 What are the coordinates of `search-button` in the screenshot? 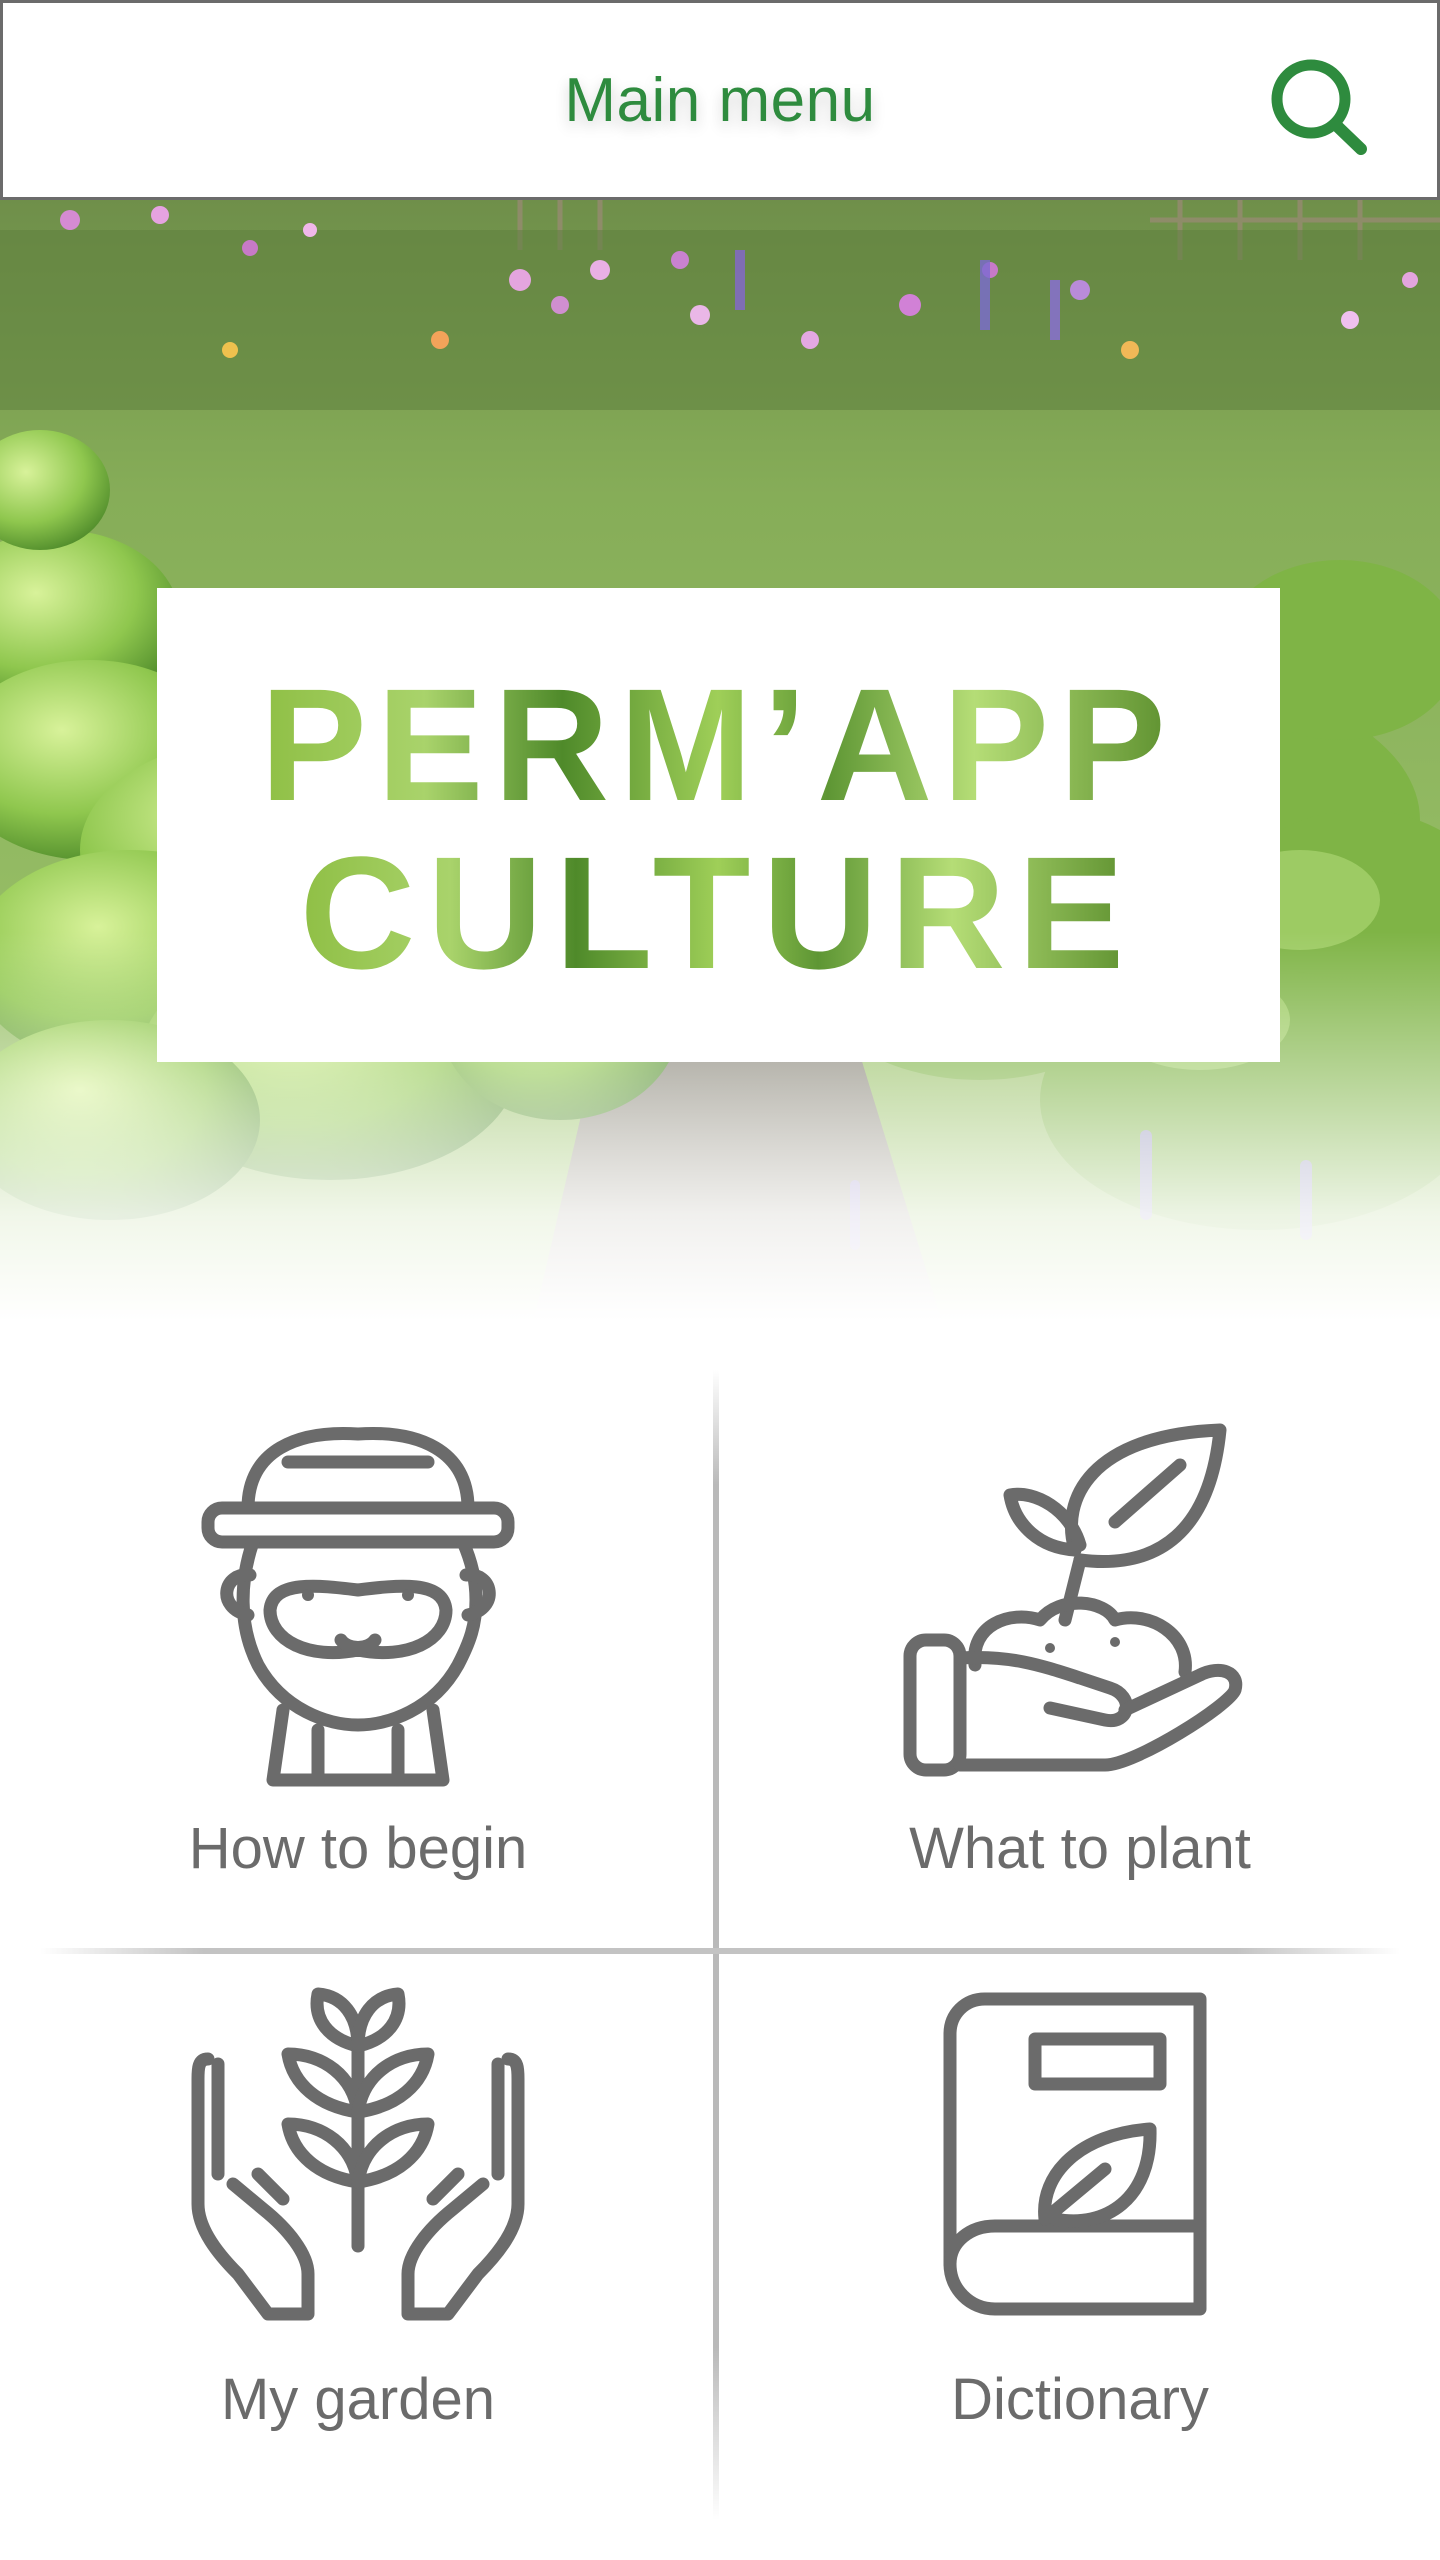 It's located at (1321, 107).